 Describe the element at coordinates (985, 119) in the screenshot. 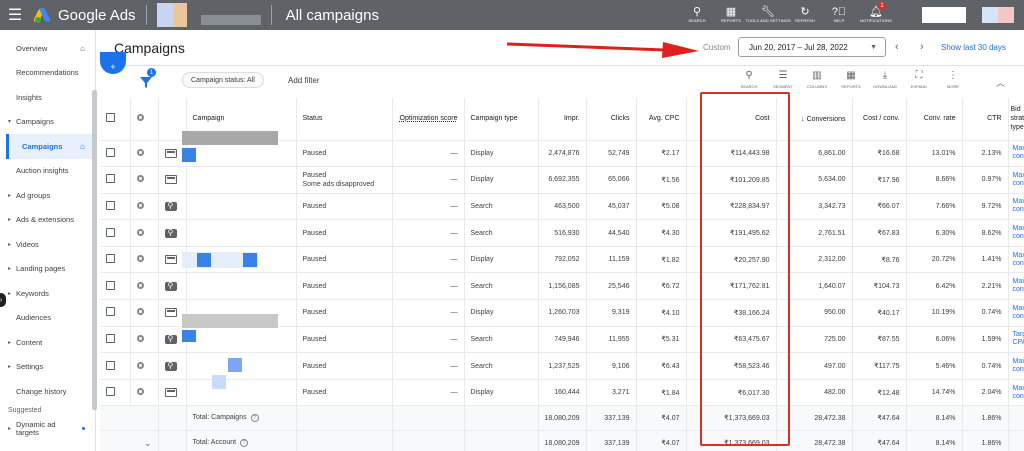

I see `column-ctr: CTR` at that location.